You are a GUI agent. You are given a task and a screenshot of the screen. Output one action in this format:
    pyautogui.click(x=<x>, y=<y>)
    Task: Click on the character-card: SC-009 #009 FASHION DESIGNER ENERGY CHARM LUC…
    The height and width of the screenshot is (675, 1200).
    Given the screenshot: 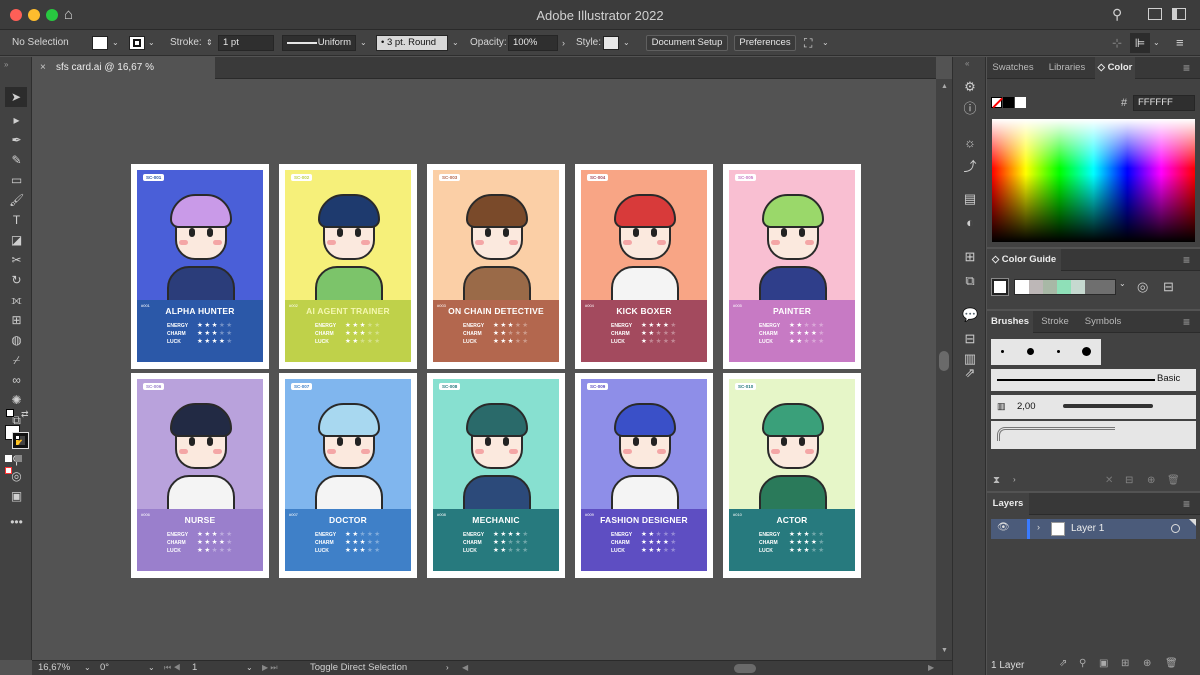 What is the action you would take?
    pyautogui.click(x=644, y=475)
    